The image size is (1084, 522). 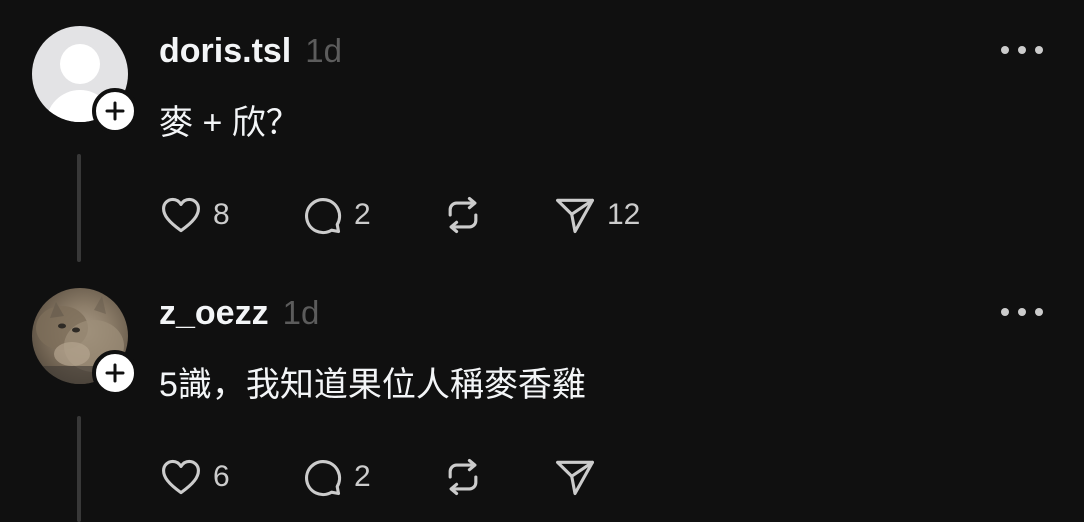 What do you see at coordinates (225, 51) in the screenshot?
I see `username: doris.tsl` at bounding box center [225, 51].